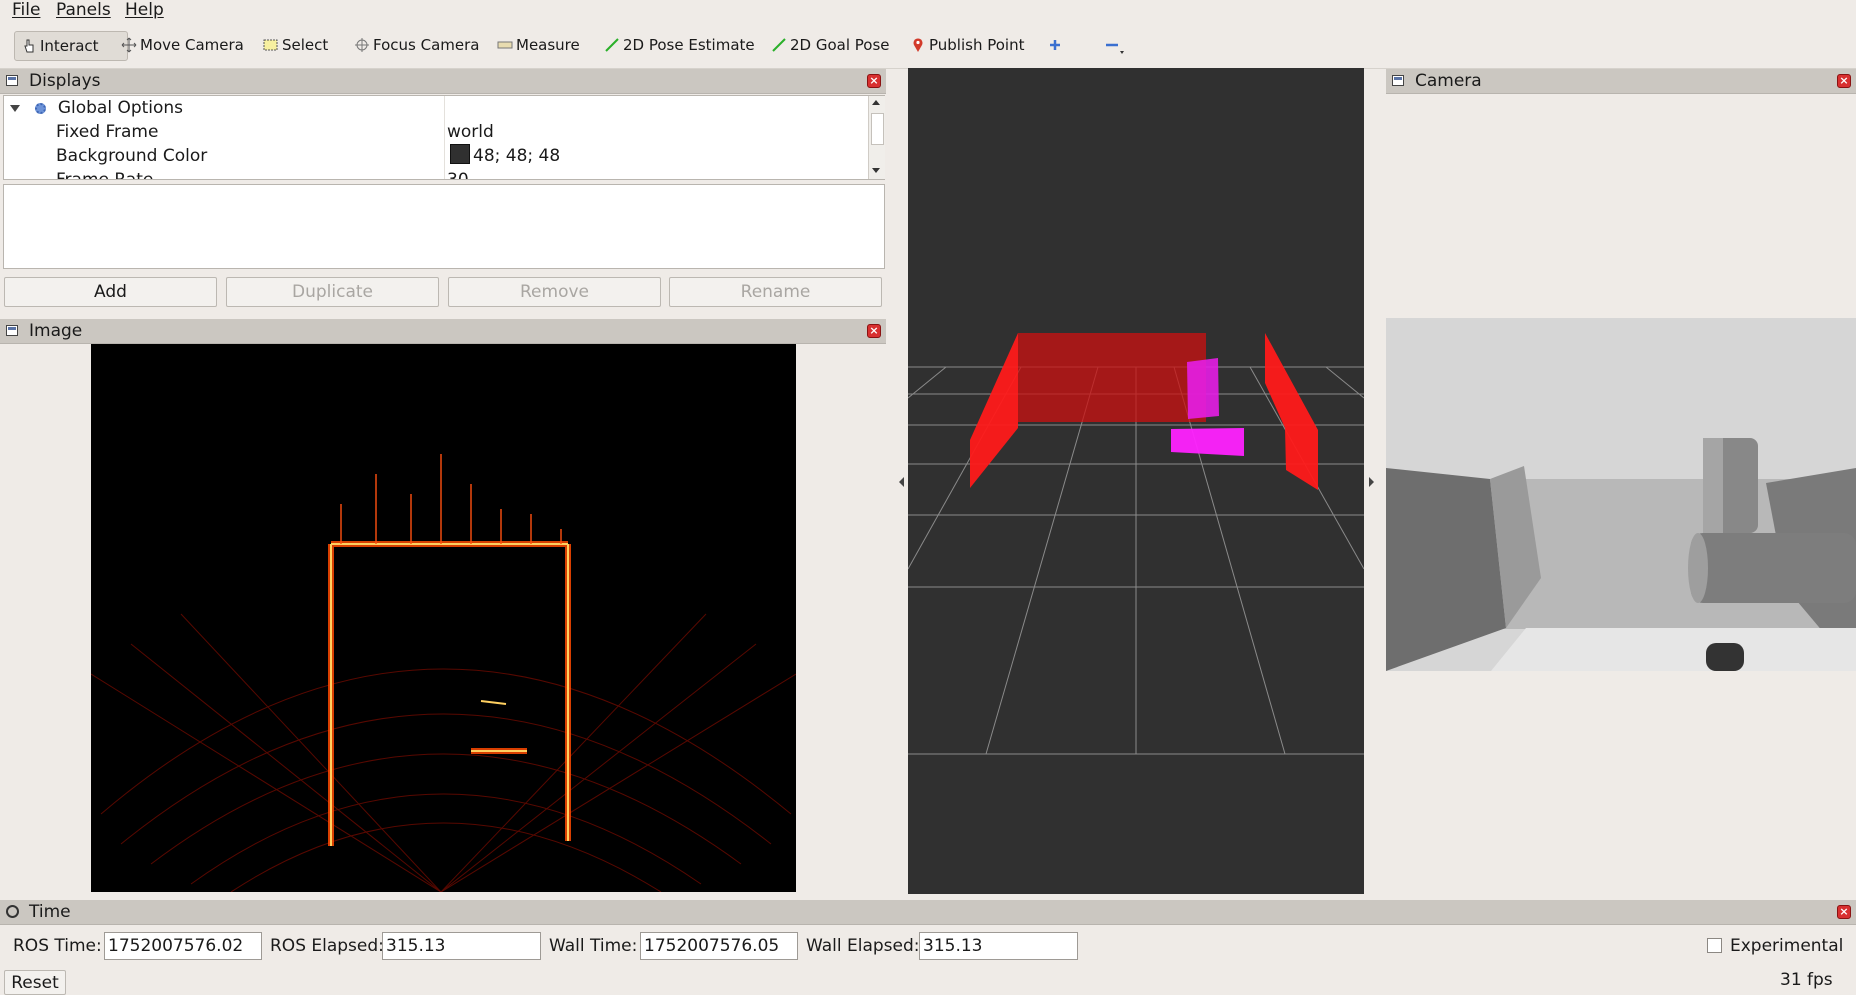 Image resolution: width=1856 pixels, height=995 pixels. I want to click on time-panel-title: Time, so click(50, 912).